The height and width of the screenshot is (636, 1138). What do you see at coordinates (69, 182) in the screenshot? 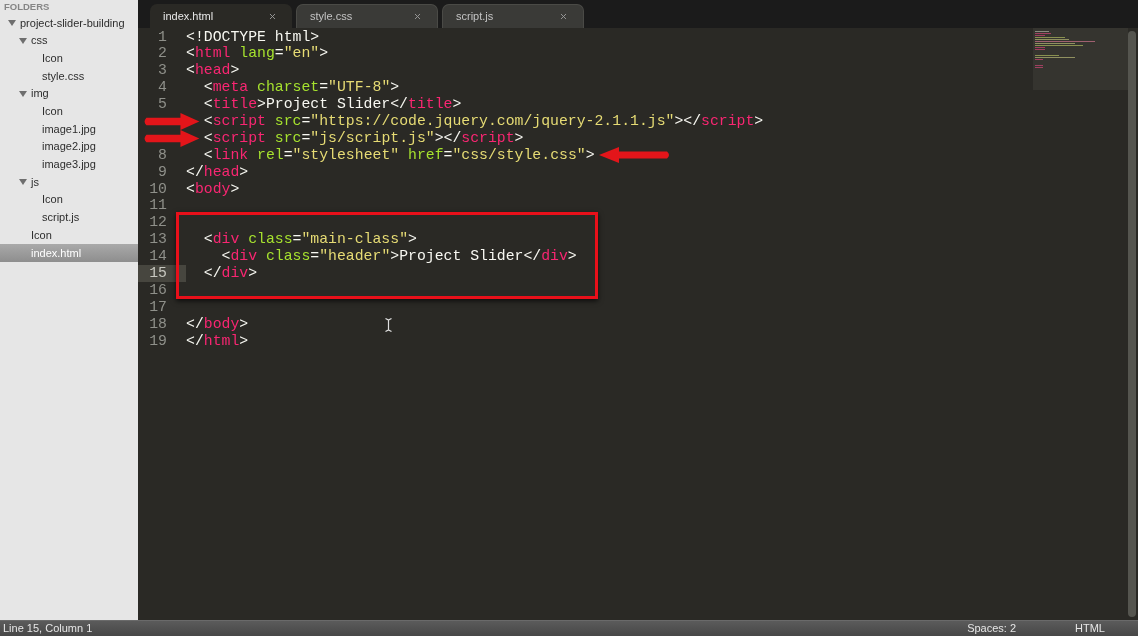
I see `folder-item: js` at bounding box center [69, 182].